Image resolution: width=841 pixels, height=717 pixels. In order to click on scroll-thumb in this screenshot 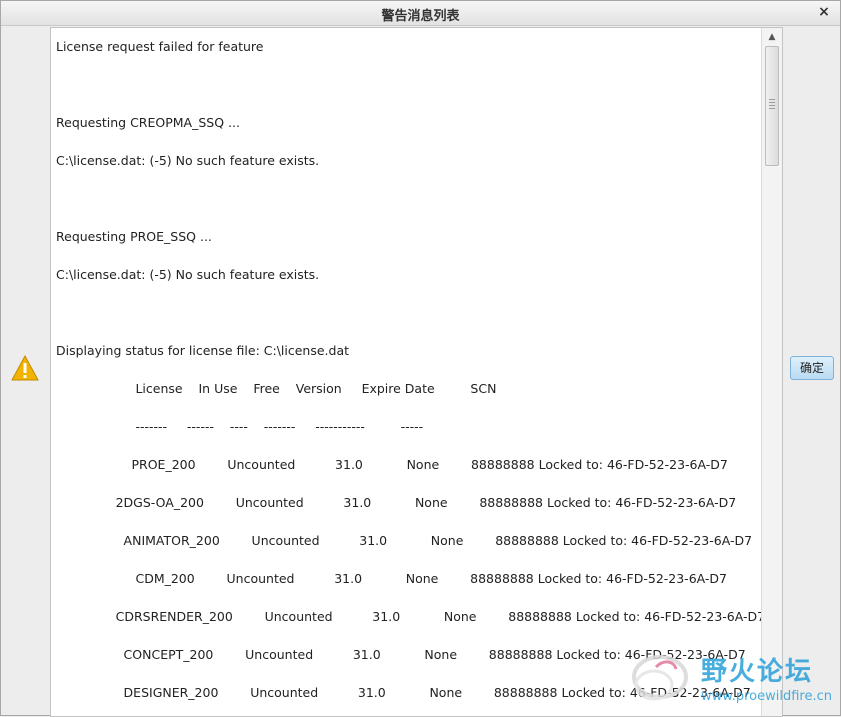, I will do `click(772, 106)`.